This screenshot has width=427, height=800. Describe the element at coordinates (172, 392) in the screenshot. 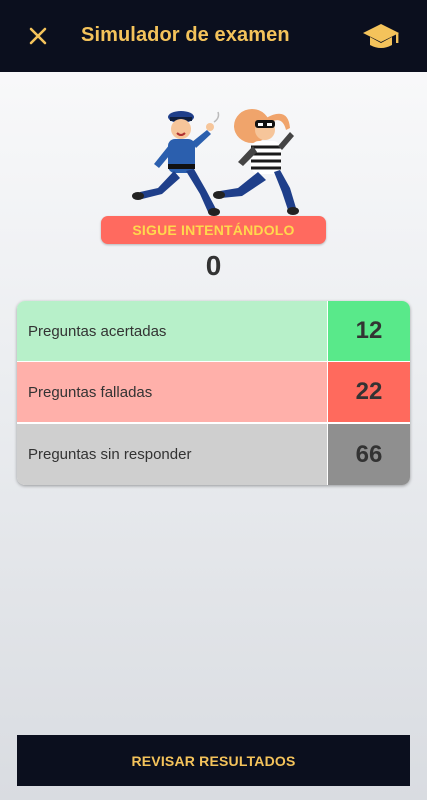

I see `stat-label-wrong: Preguntas falladas` at that location.